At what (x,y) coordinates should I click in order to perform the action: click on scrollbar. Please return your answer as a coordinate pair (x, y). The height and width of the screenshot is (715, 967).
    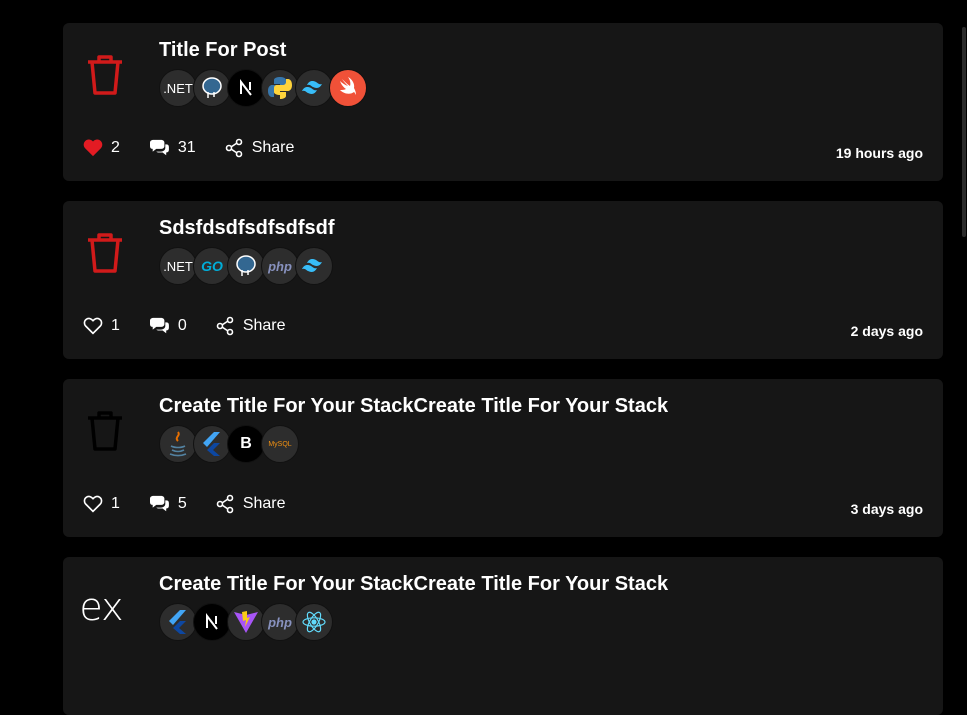
    Looking at the image, I should click on (964, 332).